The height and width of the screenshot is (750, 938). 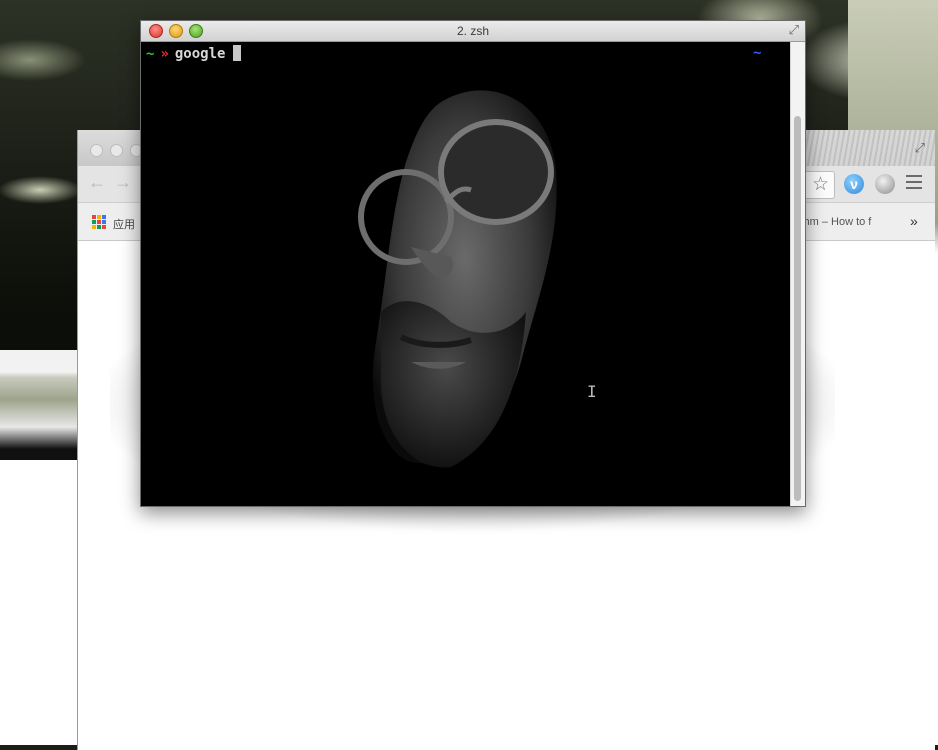 I want to click on star-icon: ☆, so click(x=820, y=184).